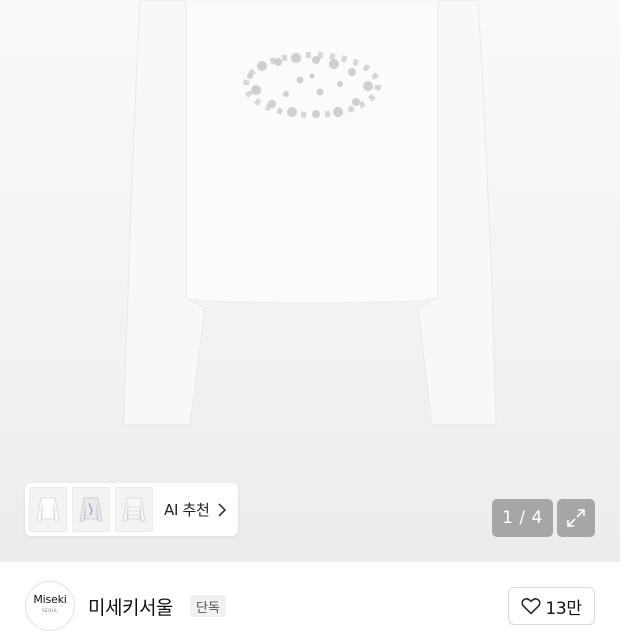 The width and height of the screenshot is (620, 631). Describe the element at coordinates (208, 606) in the screenshot. I see `exclusive-badge: 단독` at that location.